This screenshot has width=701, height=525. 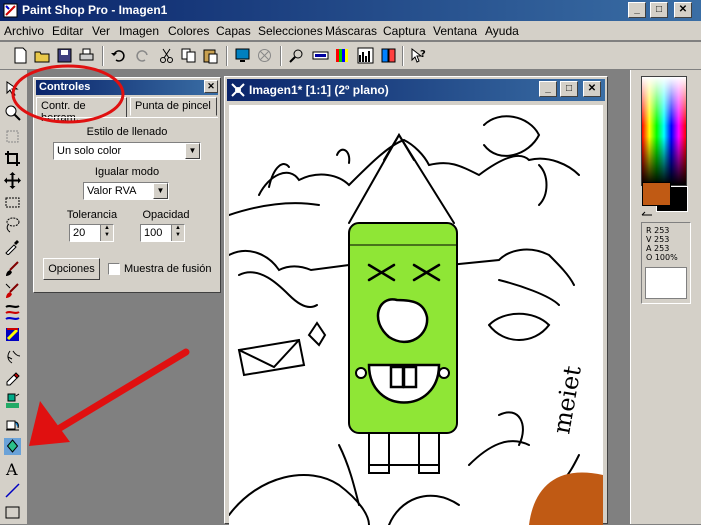 What do you see at coordinates (455, 31) in the screenshot?
I see `menu-ventana: Ventana` at bounding box center [455, 31].